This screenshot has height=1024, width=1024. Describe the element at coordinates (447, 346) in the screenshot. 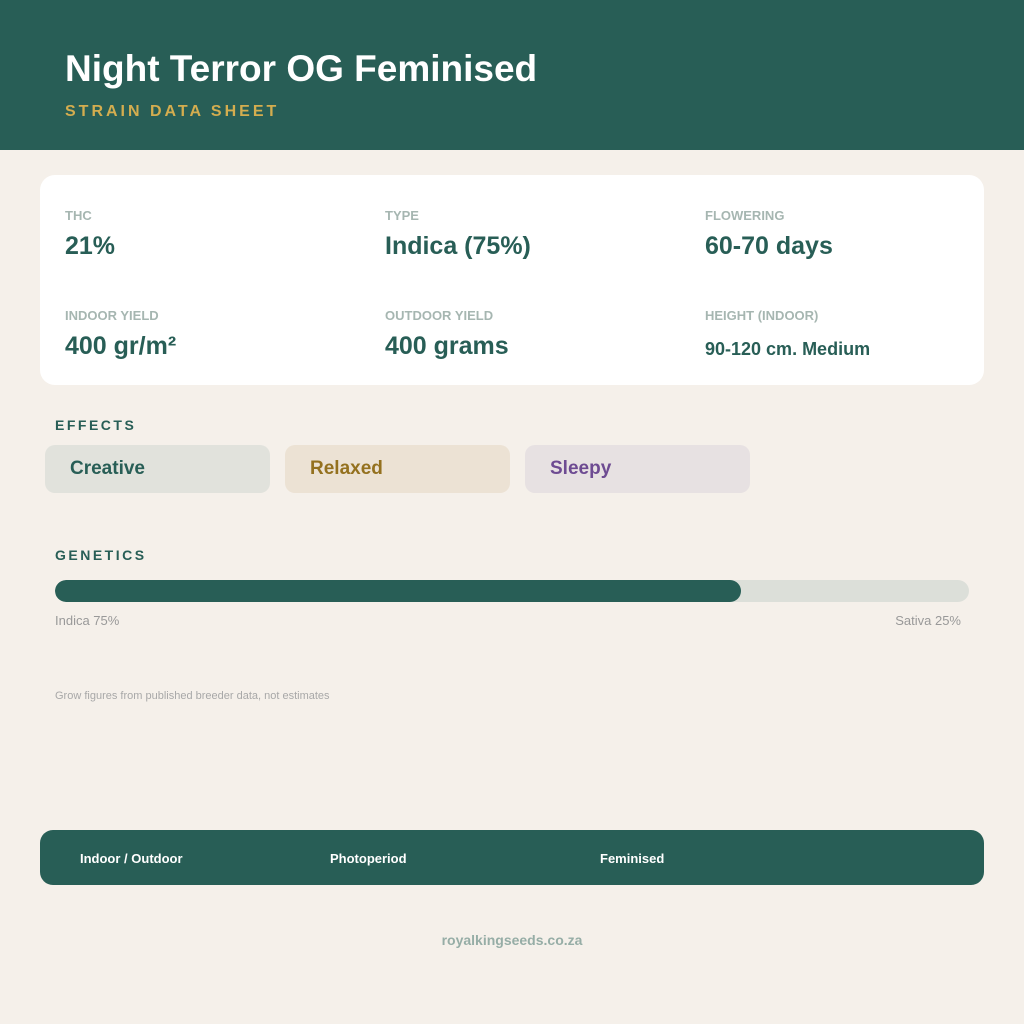

I see `outdoor-yield-value: 400 grams` at that location.